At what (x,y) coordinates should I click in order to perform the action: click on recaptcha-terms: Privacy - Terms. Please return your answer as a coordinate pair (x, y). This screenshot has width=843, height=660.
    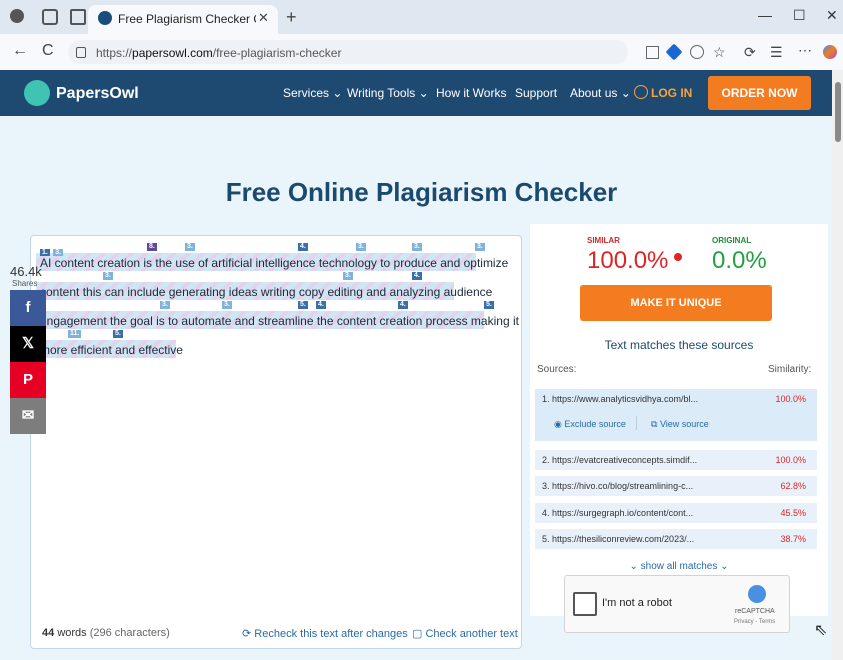
    Looking at the image, I should click on (754, 622).